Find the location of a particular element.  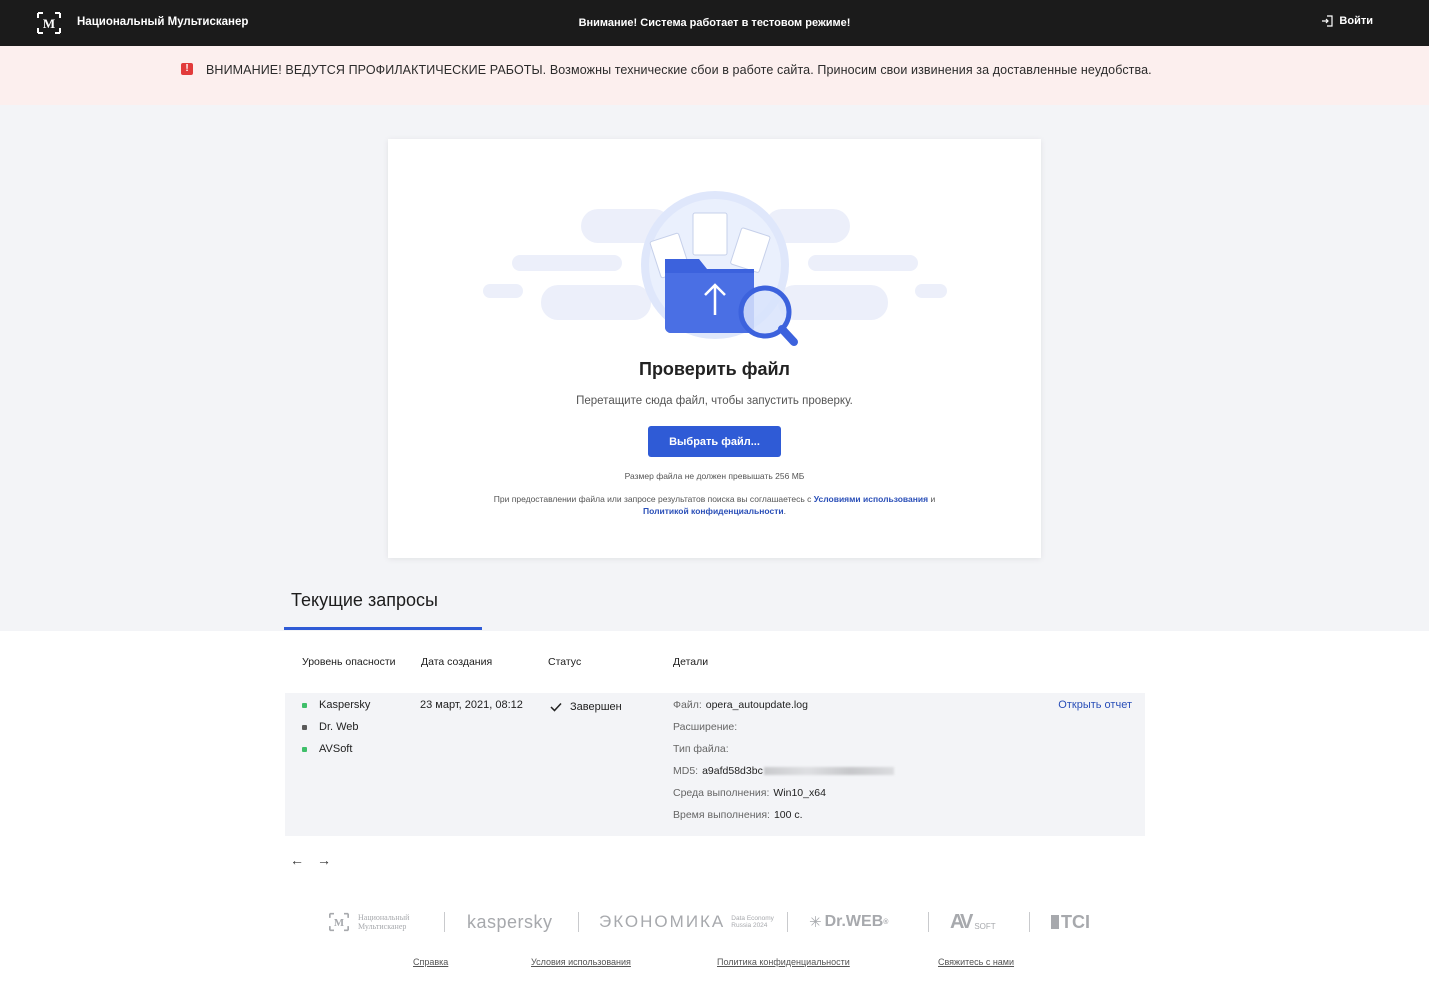

footer-link-privacy: Политика конфиденциальности is located at coordinates (783, 962).